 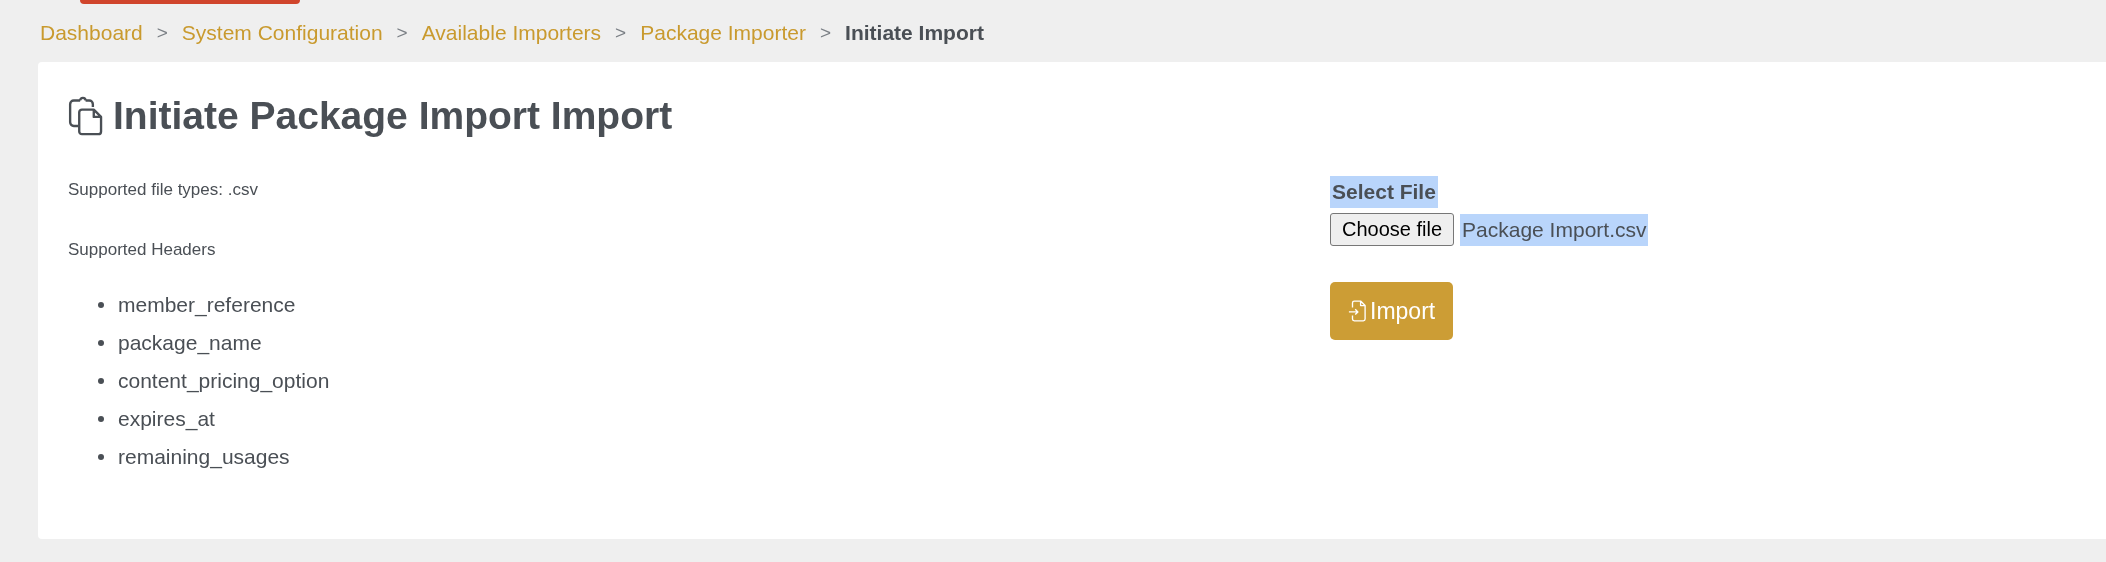 I want to click on header-name: remaining_usages, so click(x=204, y=457).